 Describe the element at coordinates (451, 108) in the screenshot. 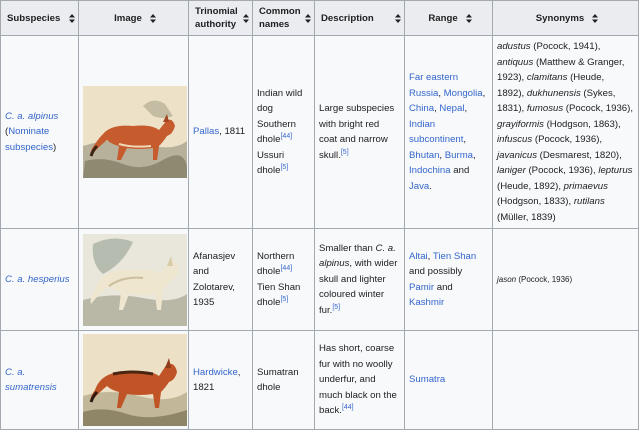

I see `range-link: Nepal` at that location.